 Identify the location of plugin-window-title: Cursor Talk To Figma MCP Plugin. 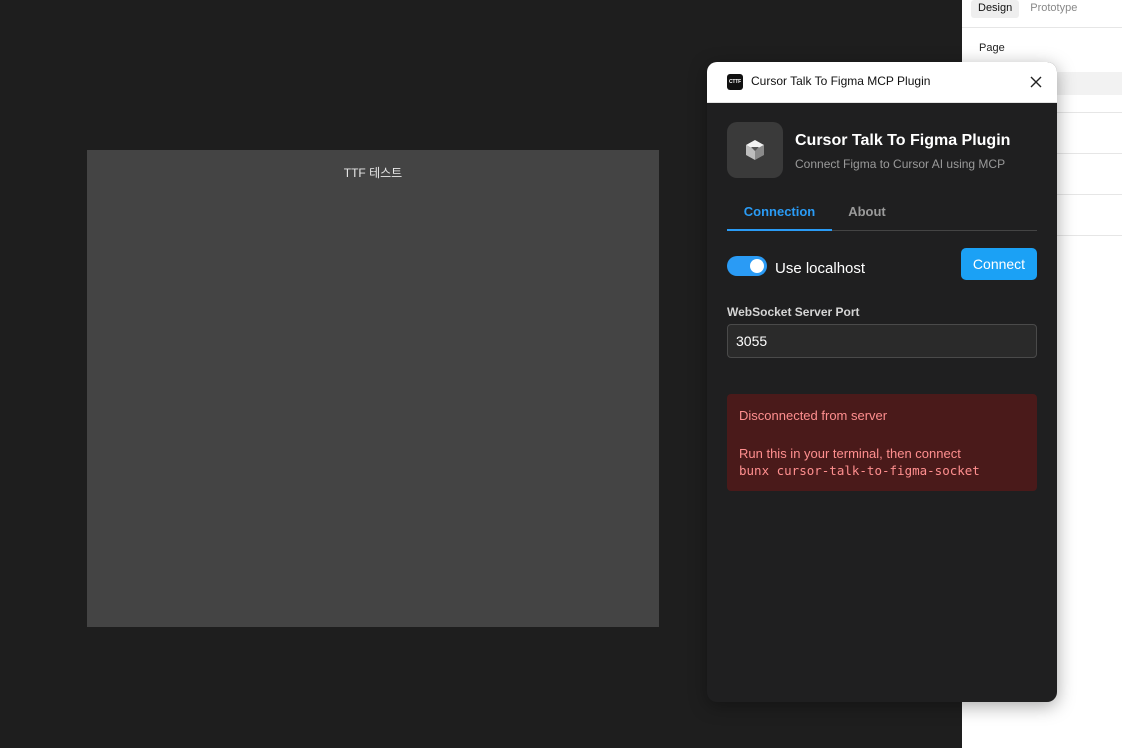
(841, 81).